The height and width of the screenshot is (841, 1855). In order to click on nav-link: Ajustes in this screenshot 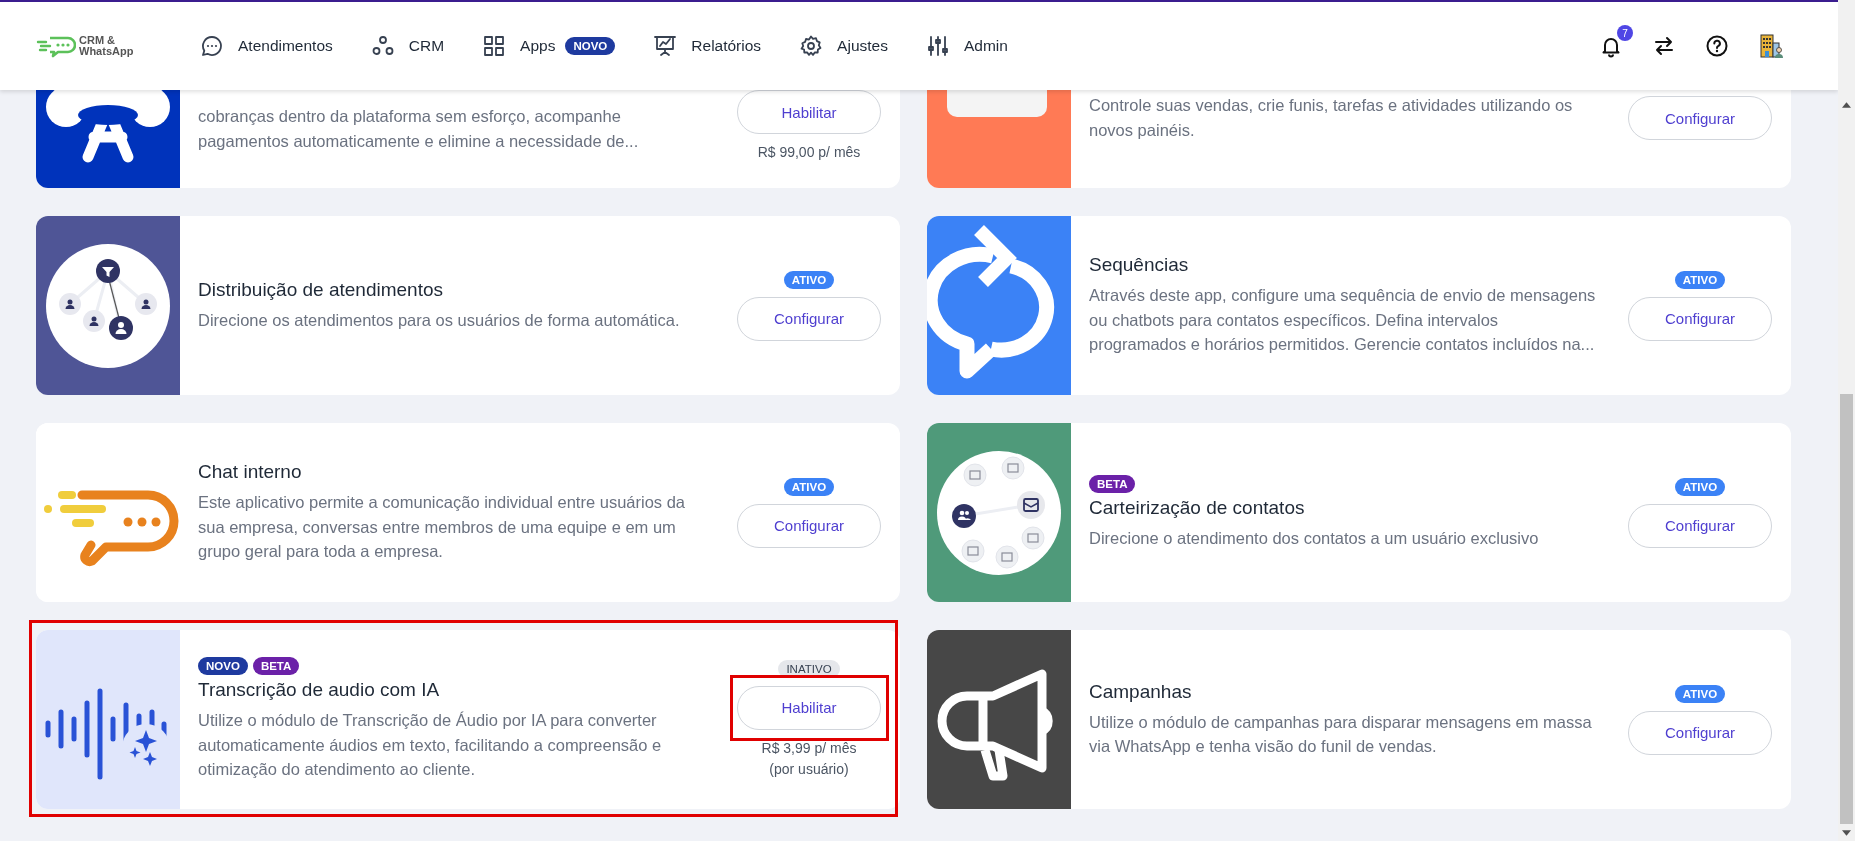, I will do `click(862, 46)`.